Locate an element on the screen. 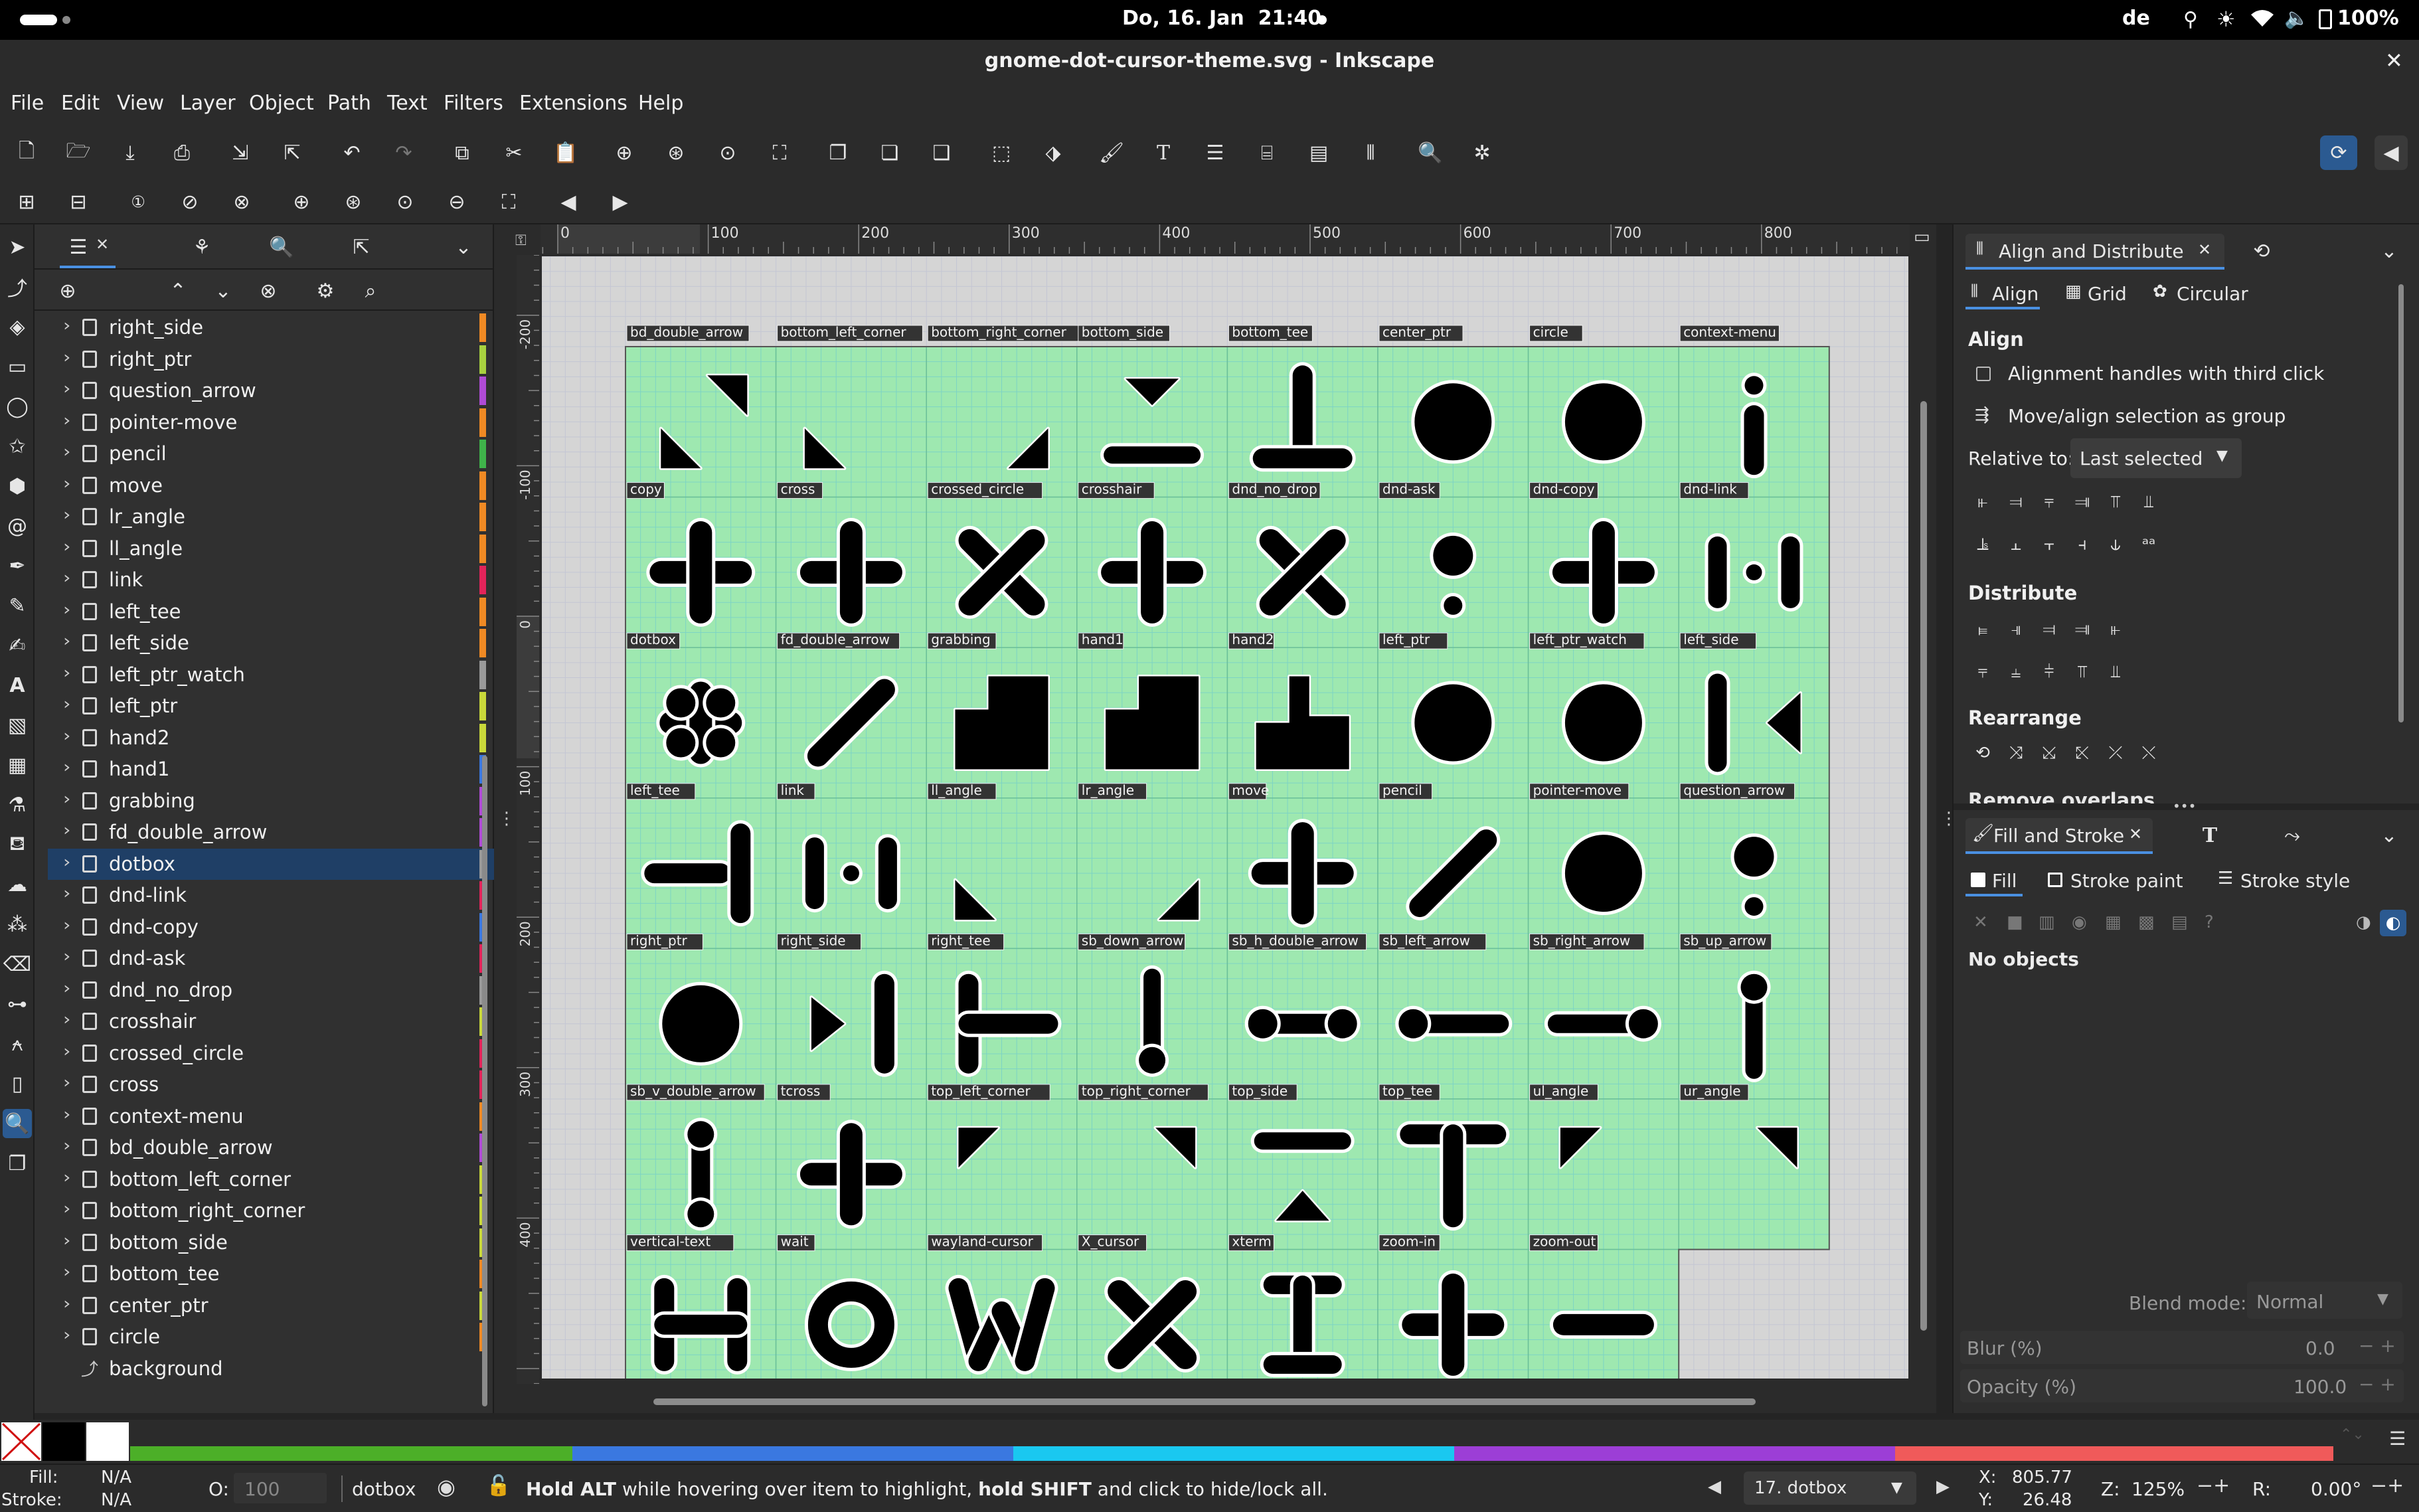 Image resolution: width=2419 pixels, height=1512 pixels. align-menu-chevron-icon: ⌄ is located at coordinates (2389, 251).